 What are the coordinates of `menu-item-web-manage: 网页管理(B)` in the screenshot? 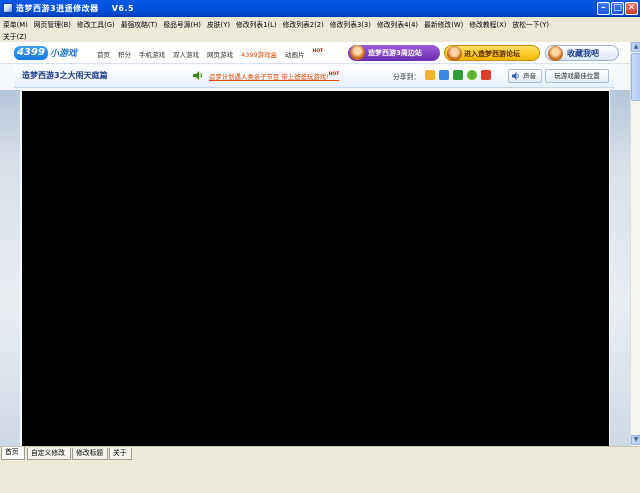 It's located at (52, 24).